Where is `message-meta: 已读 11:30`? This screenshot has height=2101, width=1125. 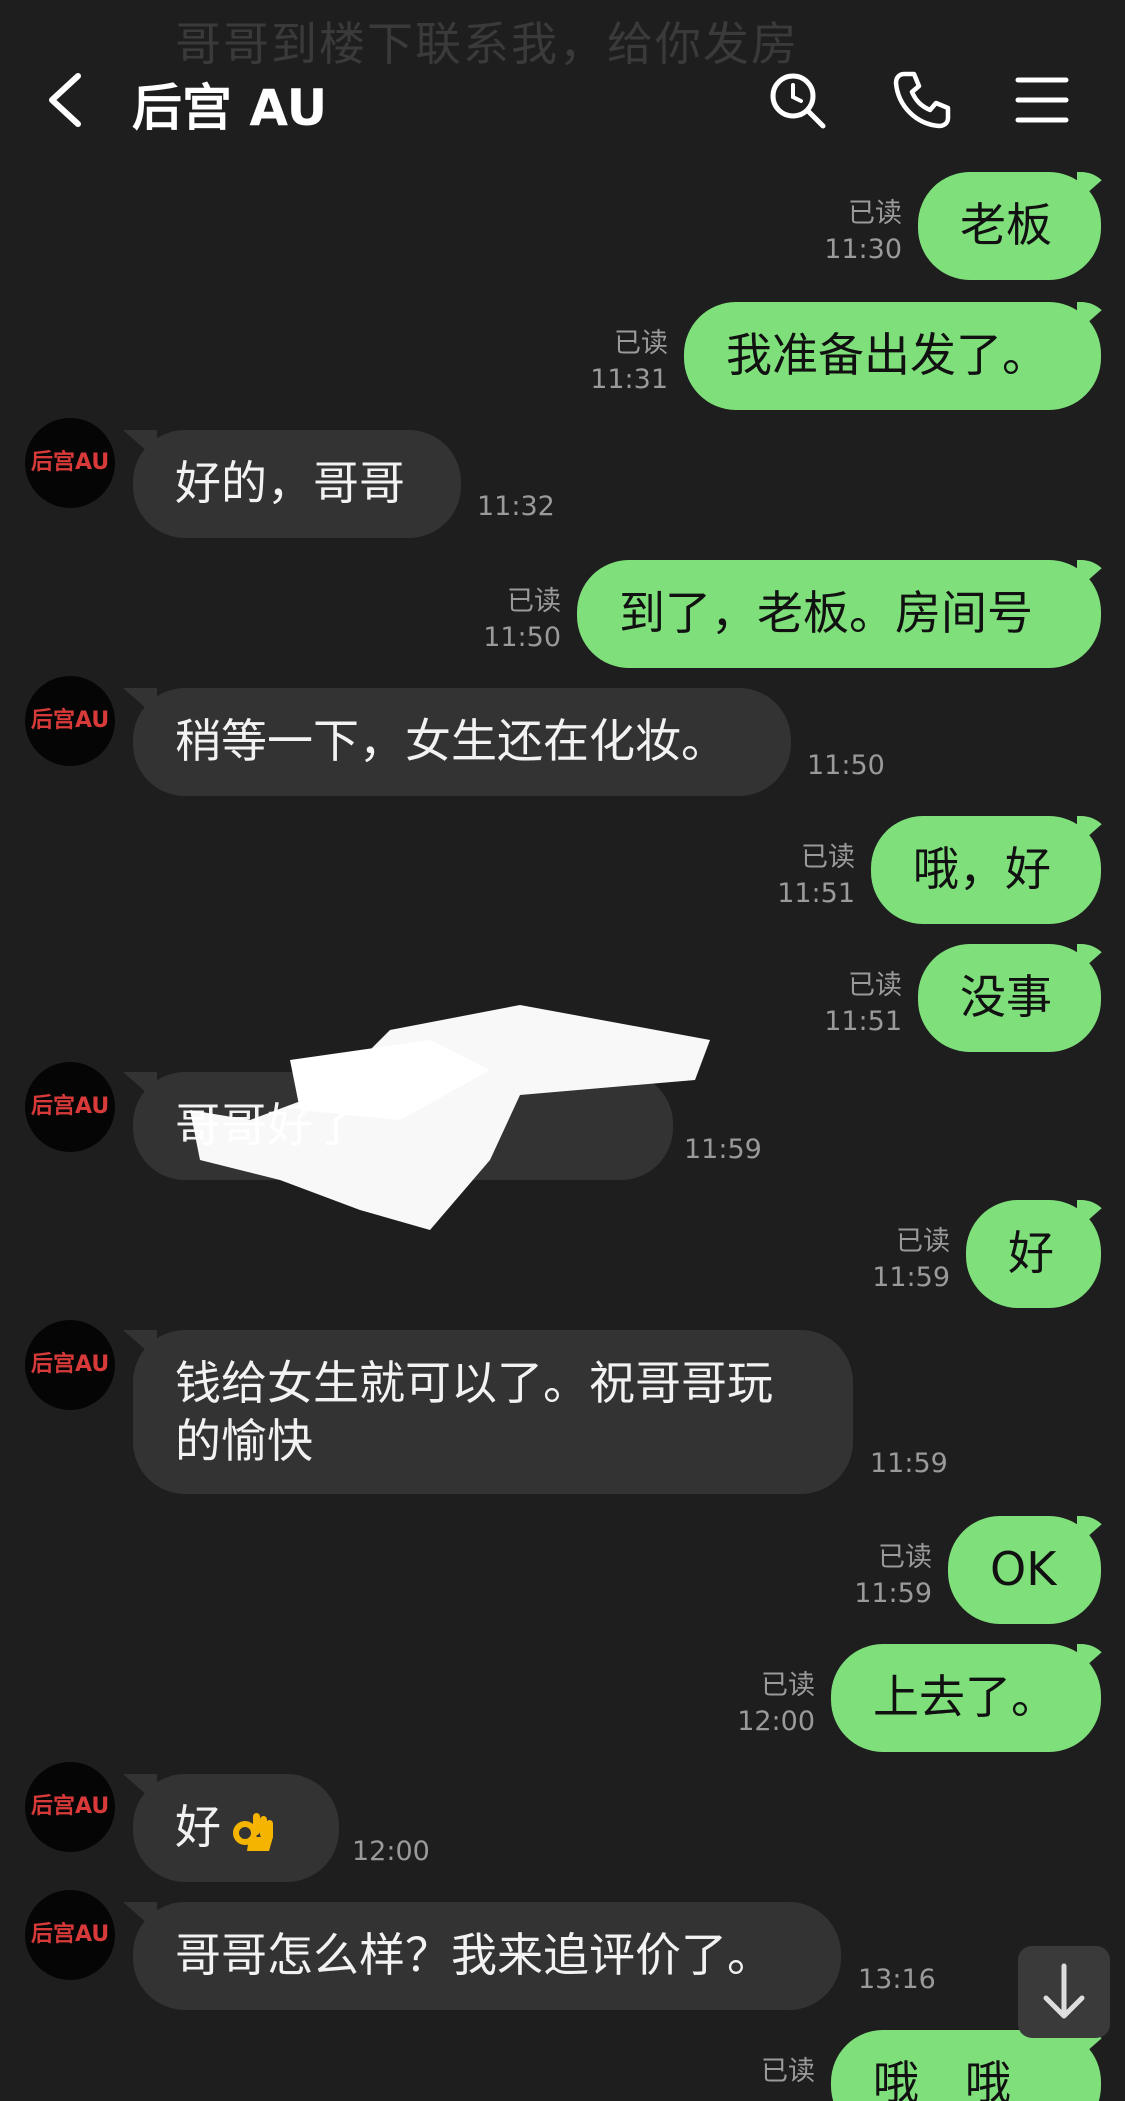
message-meta: 已读 11:30 is located at coordinates (851, 232).